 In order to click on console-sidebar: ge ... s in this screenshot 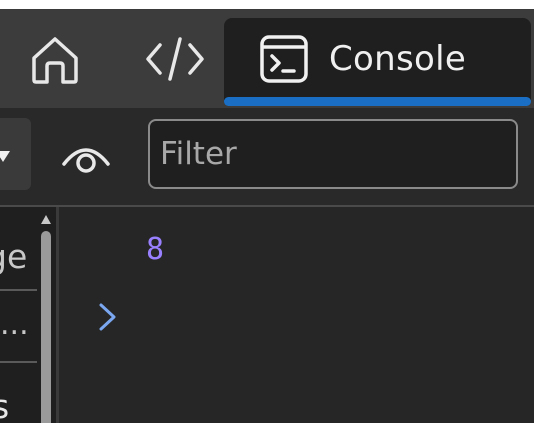, I will do `click(28, 315)`.